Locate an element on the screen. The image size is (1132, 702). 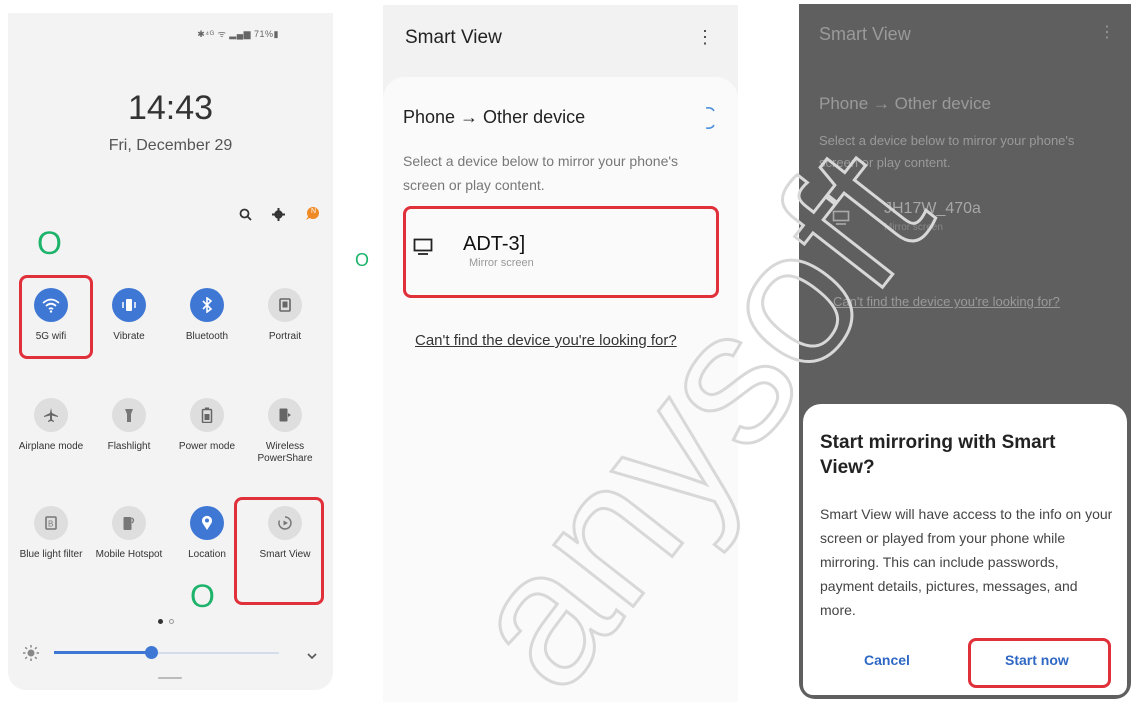
brightness-handle is located at coordinates (151, 652).